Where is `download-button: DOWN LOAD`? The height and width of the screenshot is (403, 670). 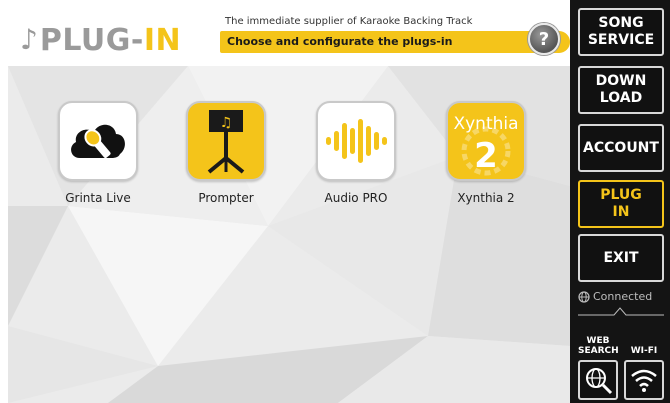 download-button: DOWN LOAD is located at coordinates (621, 90).